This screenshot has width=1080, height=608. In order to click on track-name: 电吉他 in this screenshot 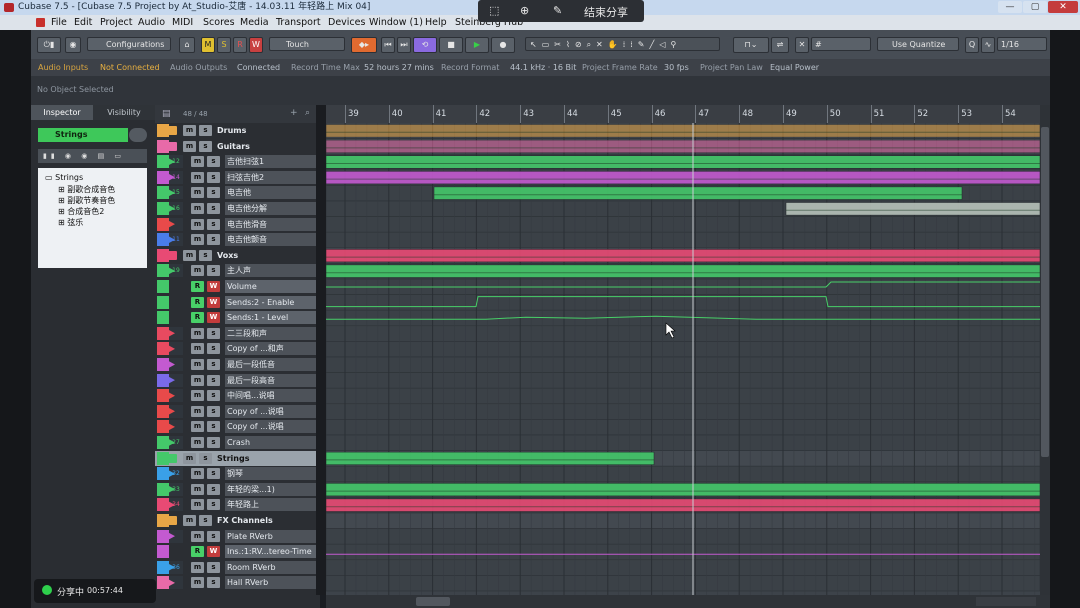, I will do `click(271, 193)`.